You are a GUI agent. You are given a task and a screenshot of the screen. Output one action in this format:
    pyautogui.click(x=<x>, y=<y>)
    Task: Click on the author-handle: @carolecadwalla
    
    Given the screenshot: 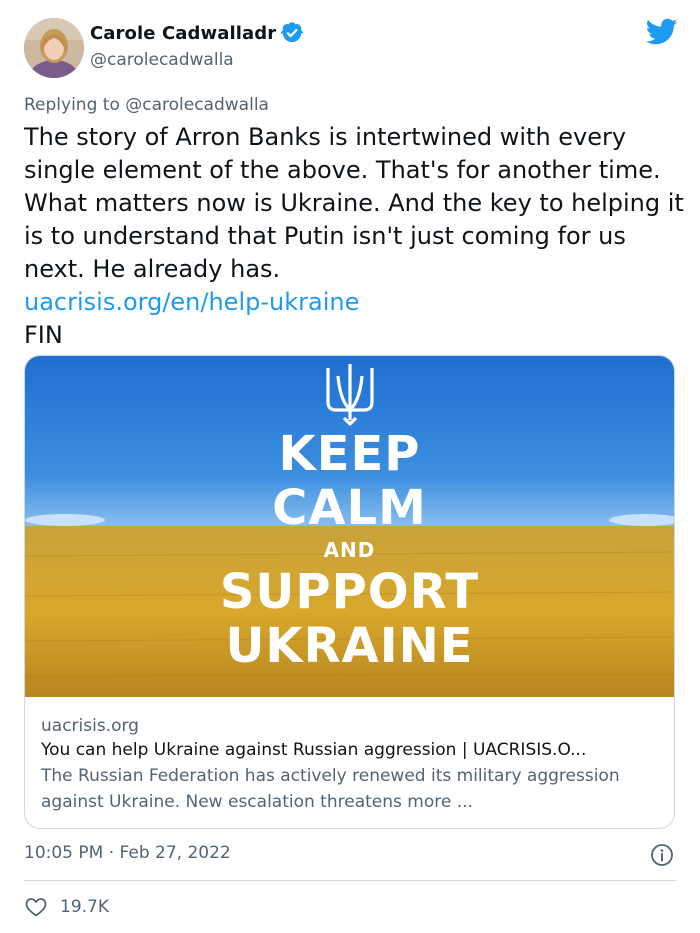 What is the action you would take?
    pyautogui.click(x=162, y=60)
    